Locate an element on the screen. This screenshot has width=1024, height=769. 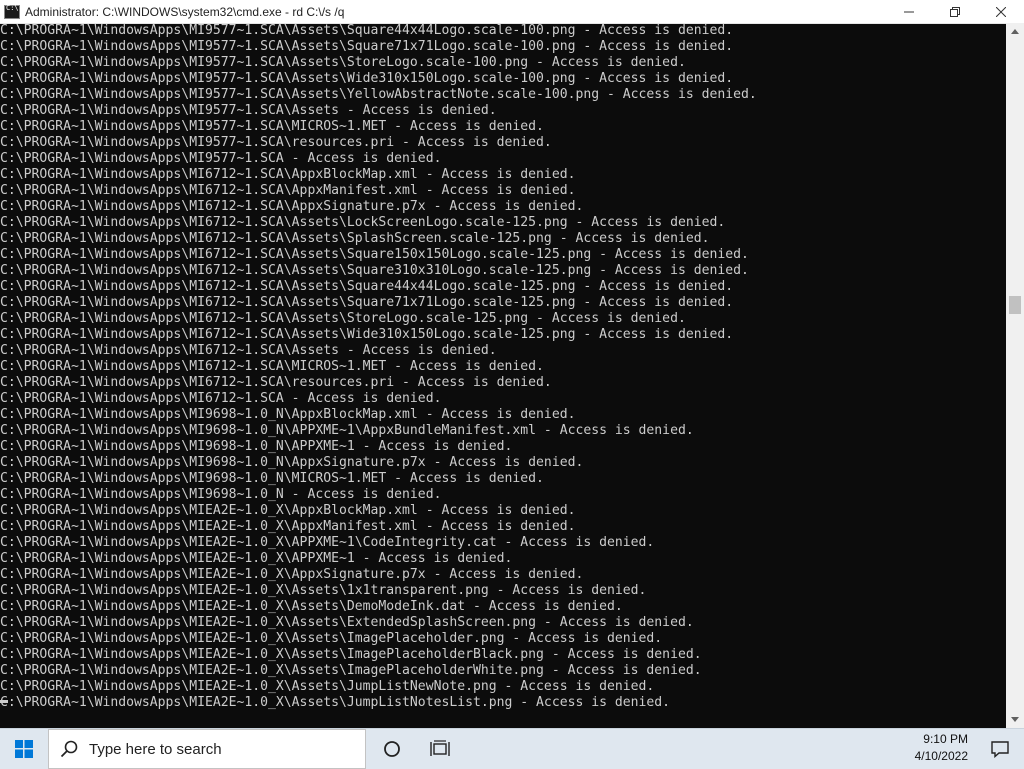
scroll-thumb is located at coordinates (1015, 305).